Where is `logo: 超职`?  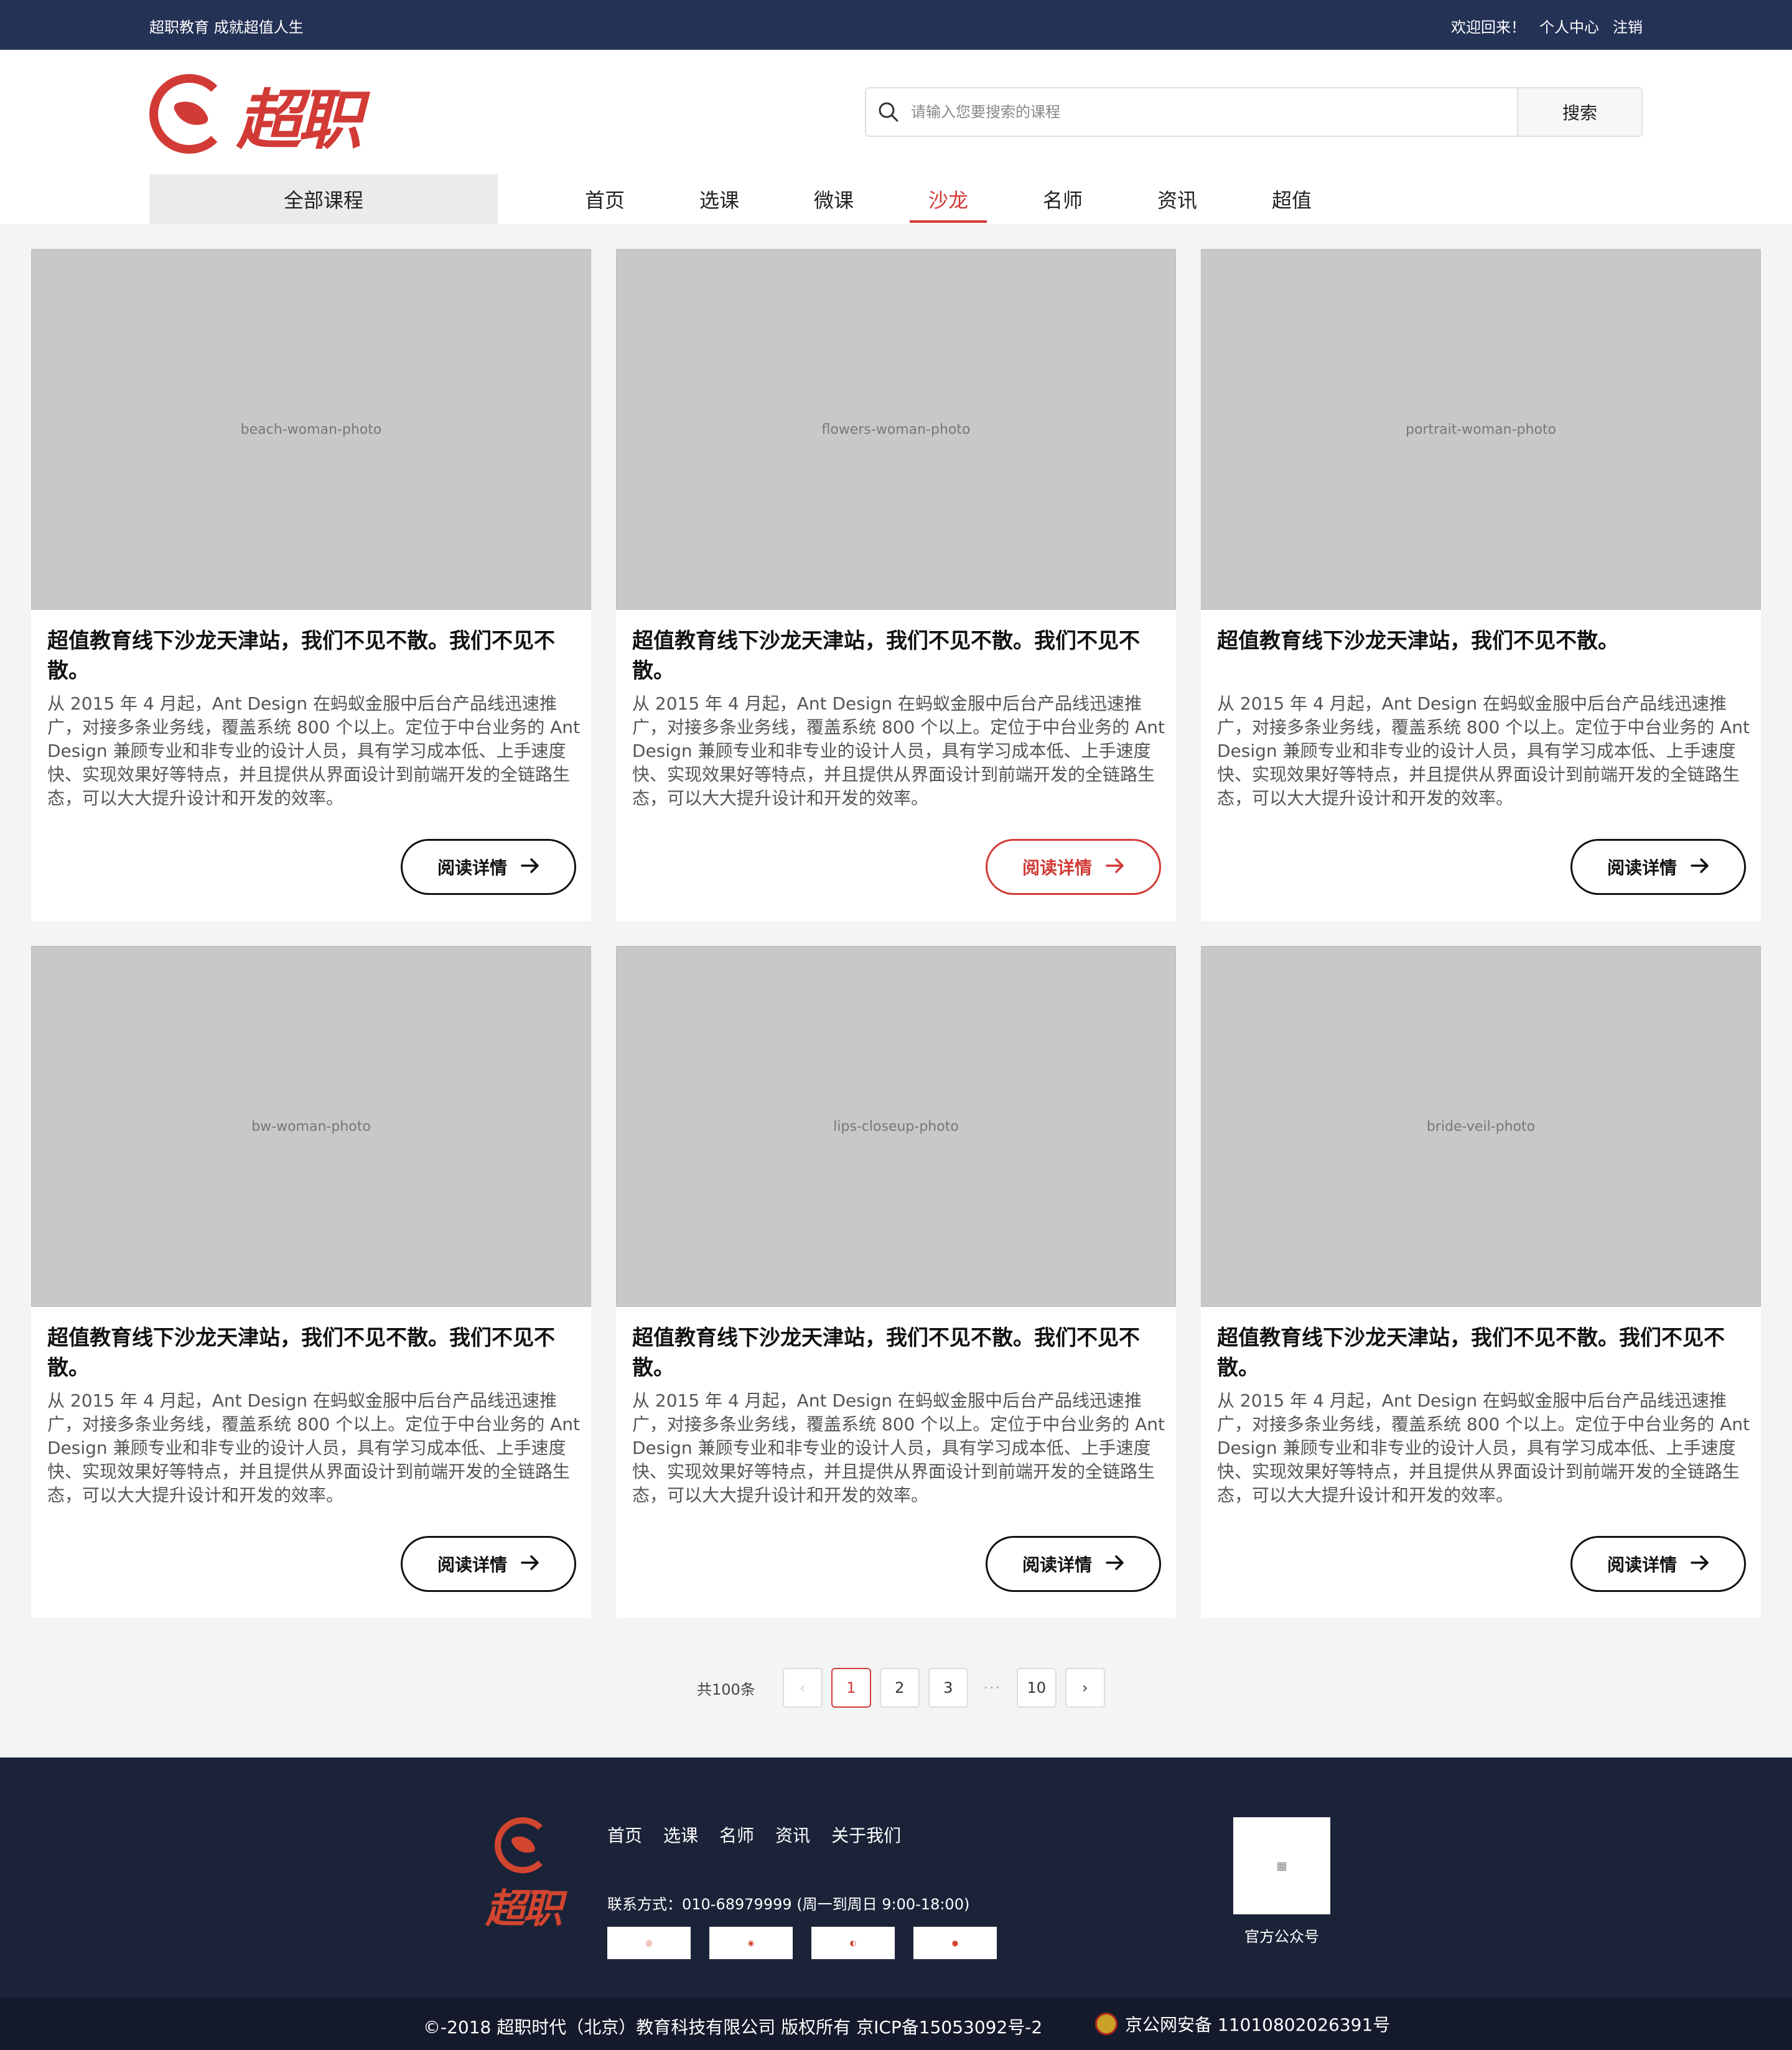 logo: 超职 is located at coordinates (267, 114).